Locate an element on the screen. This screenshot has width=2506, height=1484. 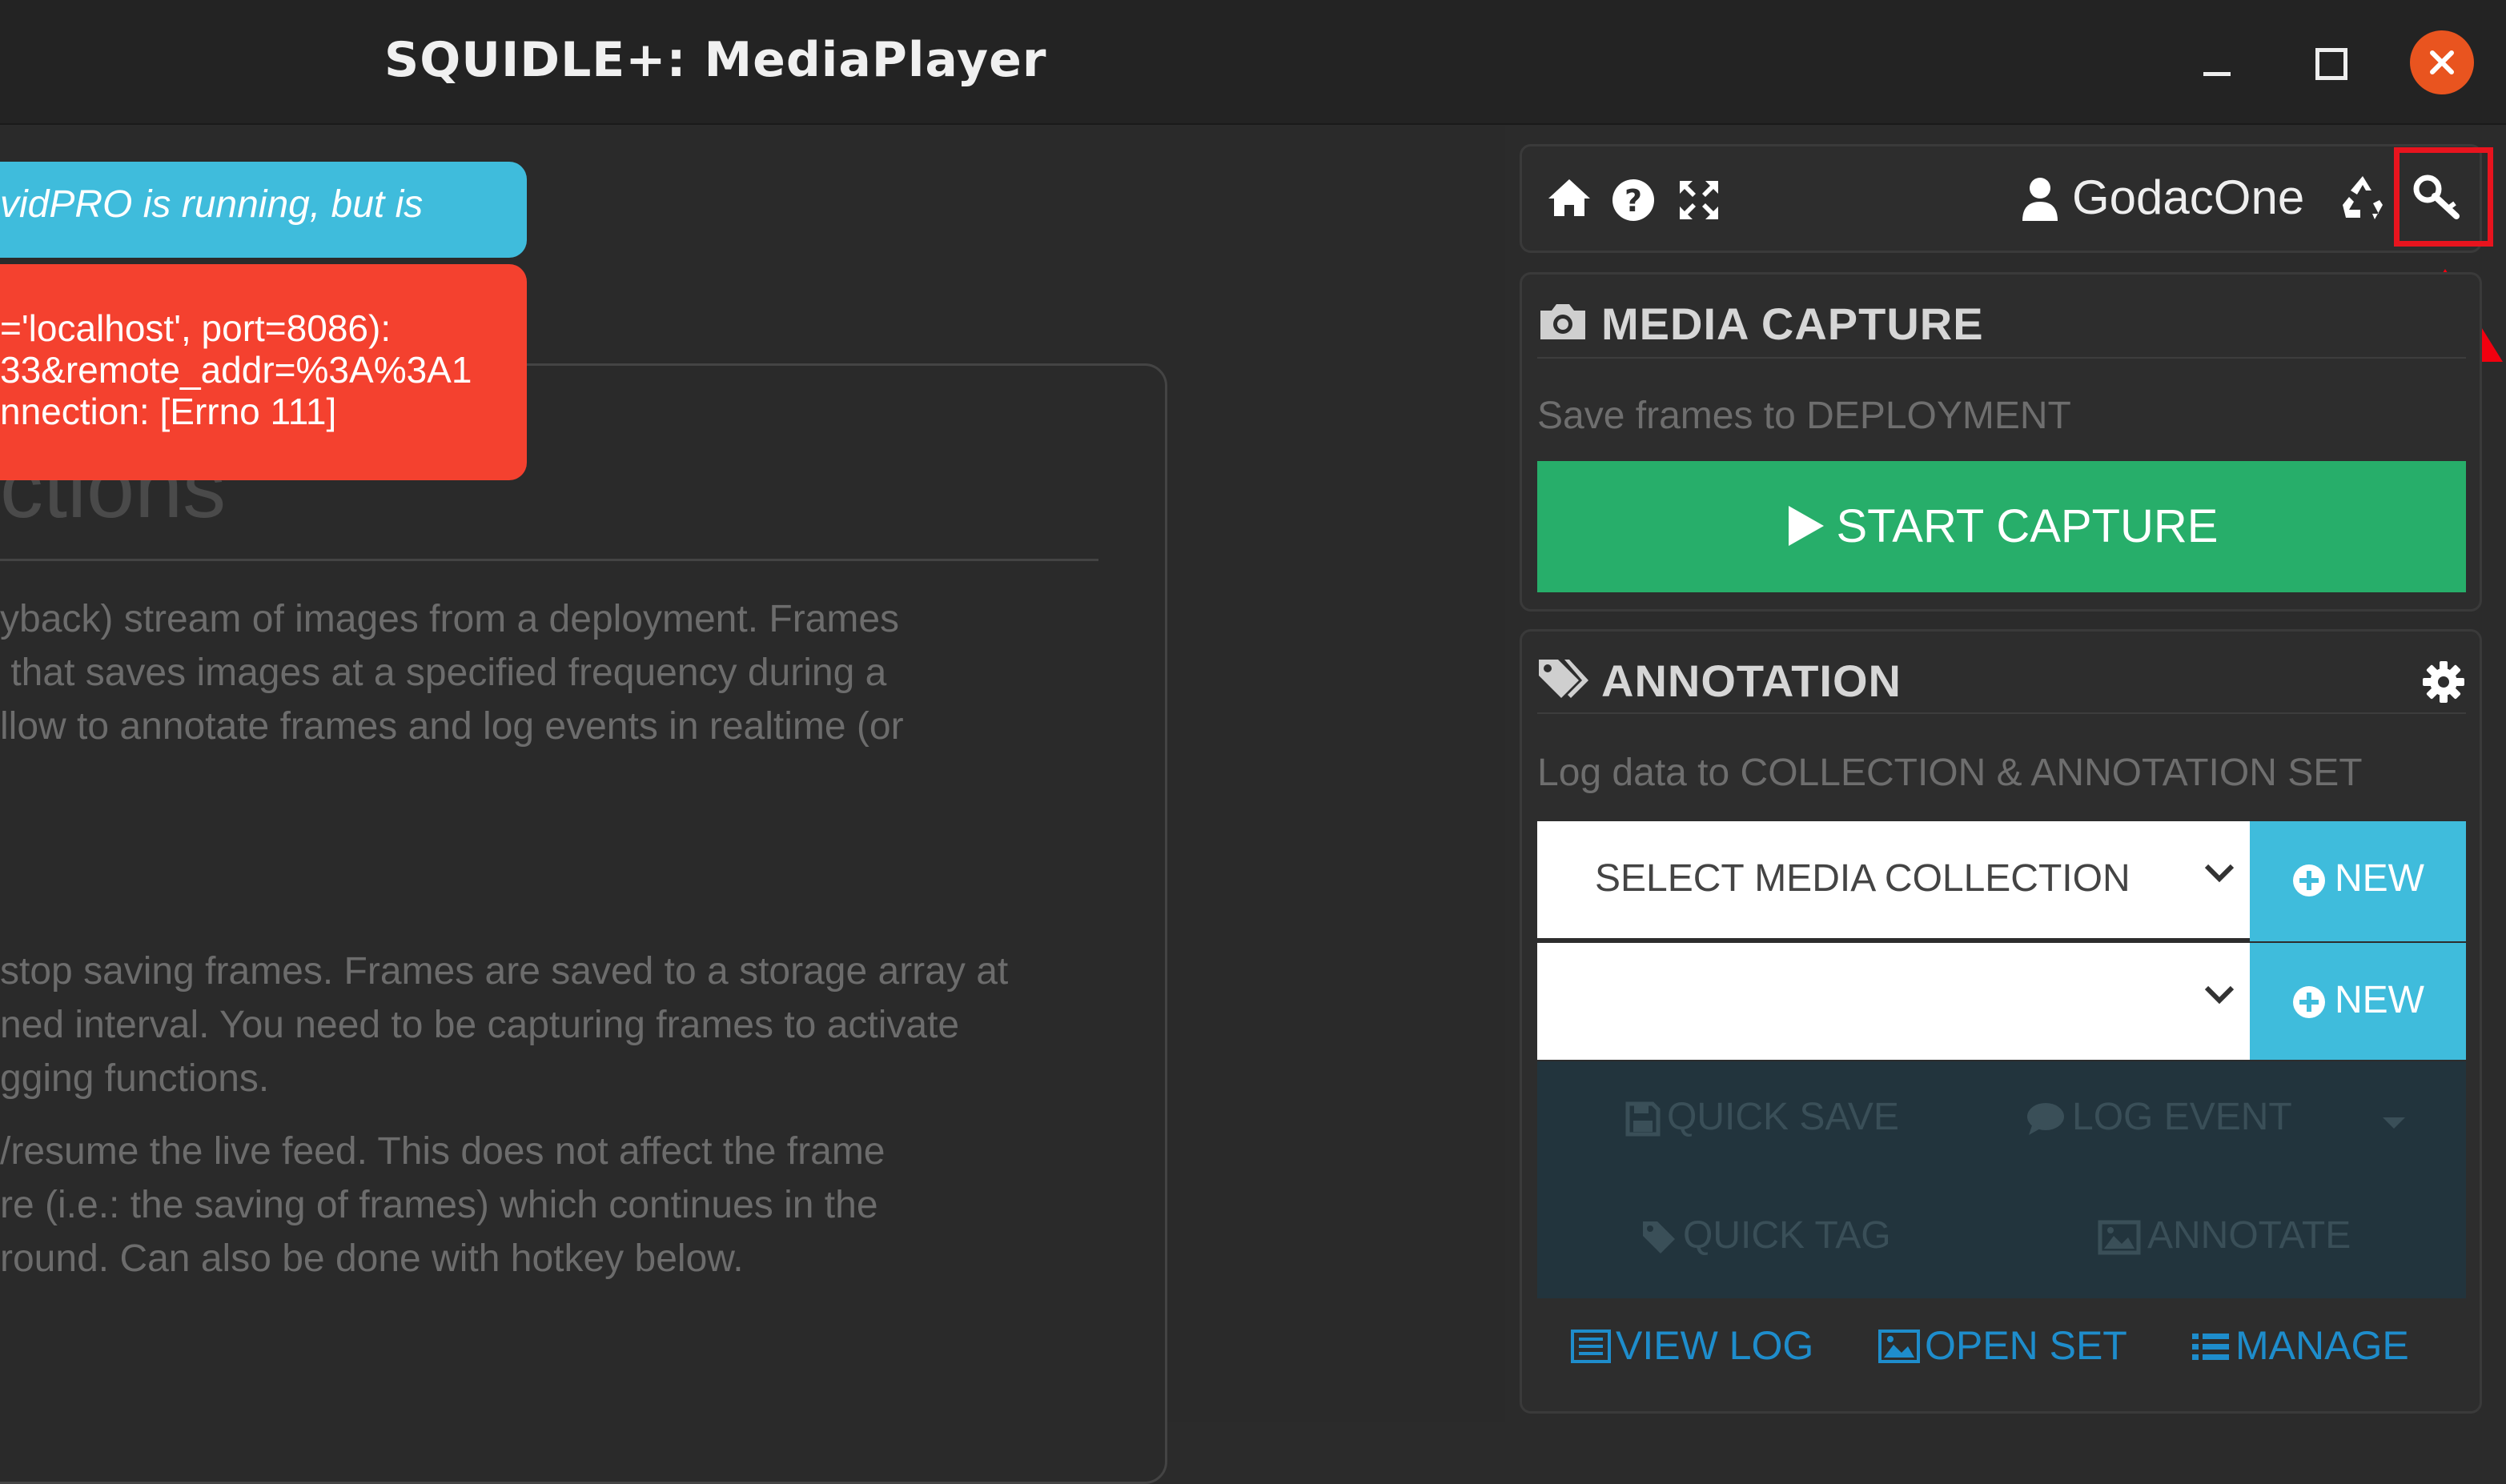
manage-link: MANAGE is located at coordinates (2300, 1345).